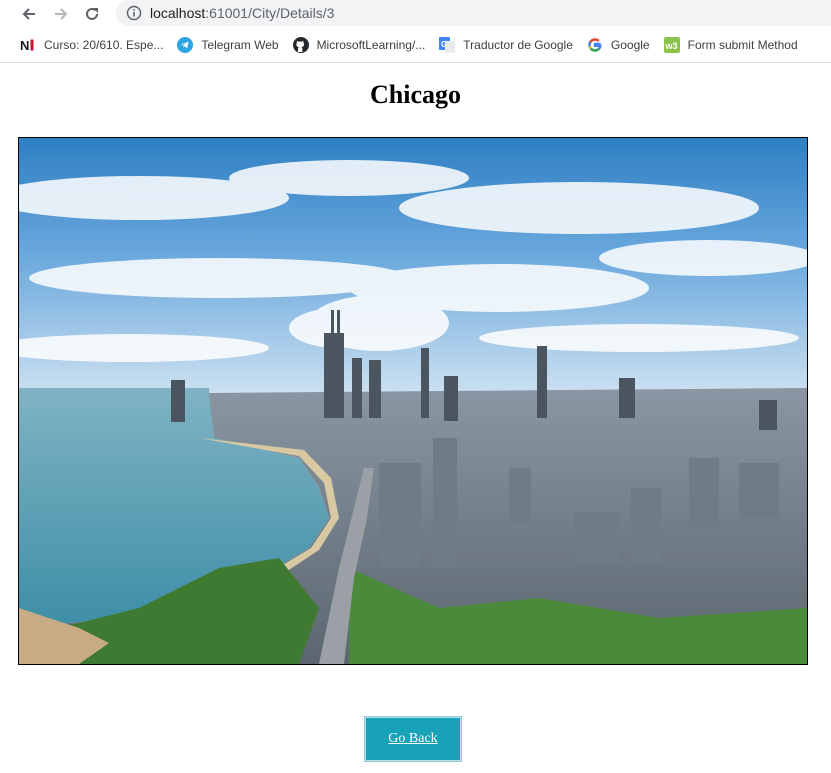  What do you see at coordinates (29, 14) in the screenshot?
I see `back-arrow-icon` at bounding box center [29, 14].